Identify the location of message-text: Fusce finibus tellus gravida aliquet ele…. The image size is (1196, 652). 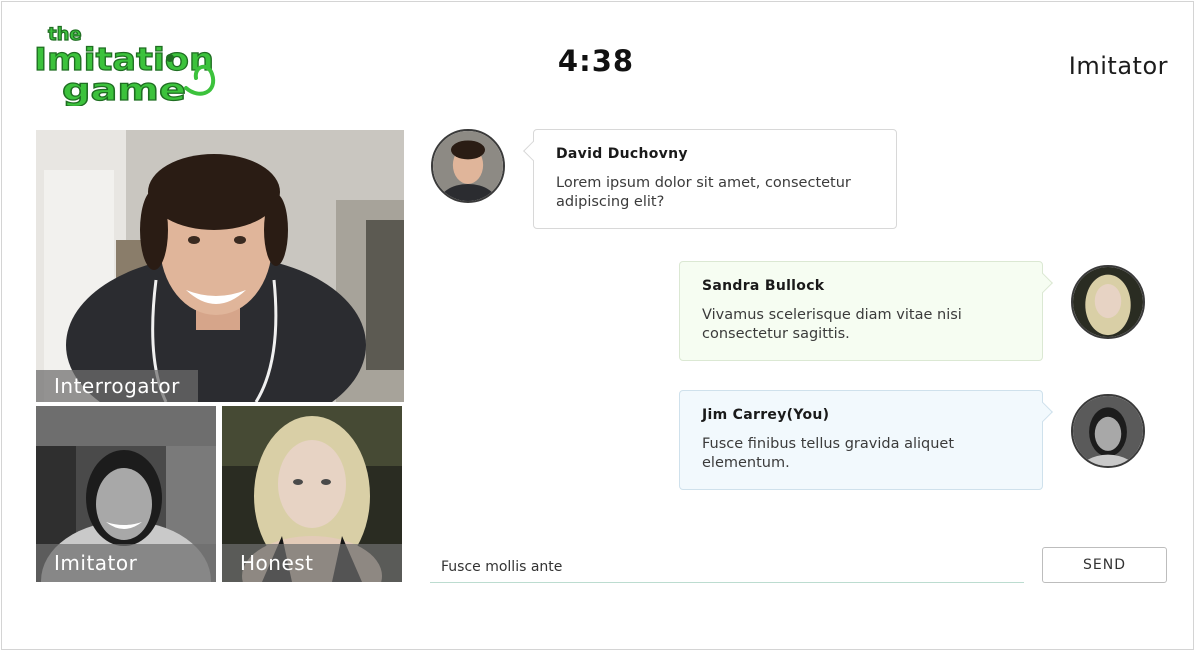
(828, 453).